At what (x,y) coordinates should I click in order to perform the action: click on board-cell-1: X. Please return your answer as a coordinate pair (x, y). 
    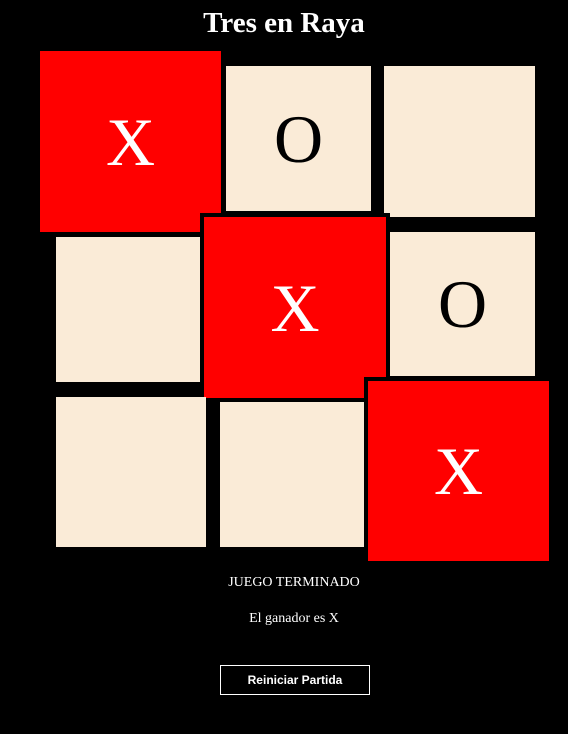
    Looking at the image, I should click on (130, 141).